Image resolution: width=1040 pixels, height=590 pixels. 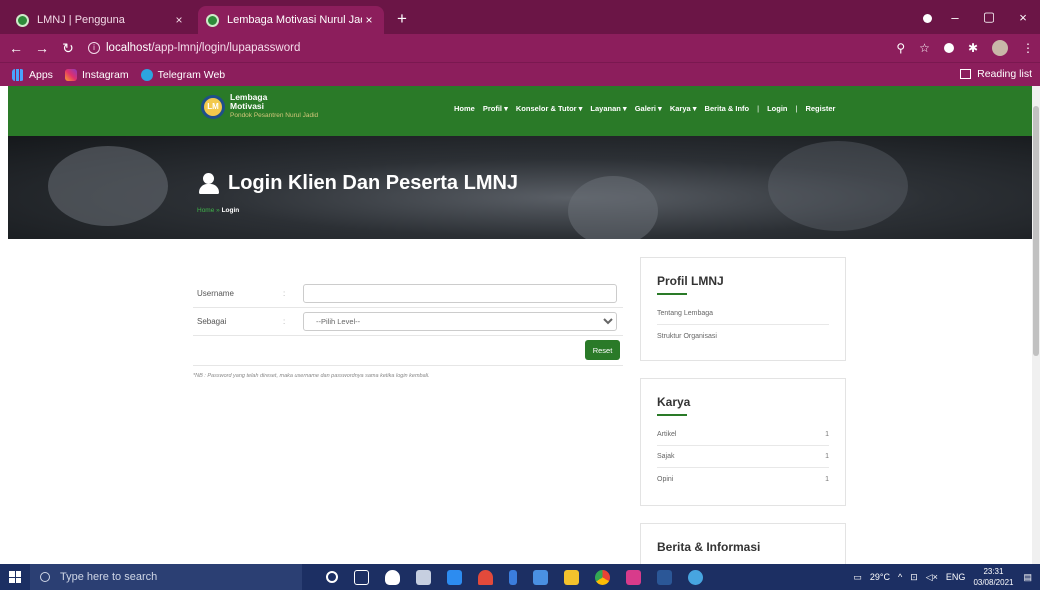 What do you see at coordinates (900, 48) in the screenshot?
I see `zoom-icon: ⚲` at bounding box center [900, 48].